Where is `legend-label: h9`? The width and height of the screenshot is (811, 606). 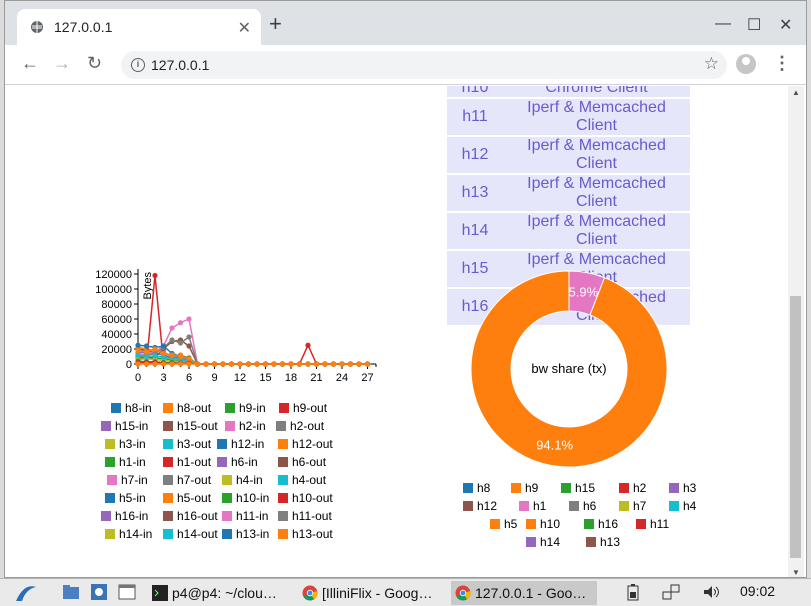
legend-label: h9 is located at coordinates (532, 488).